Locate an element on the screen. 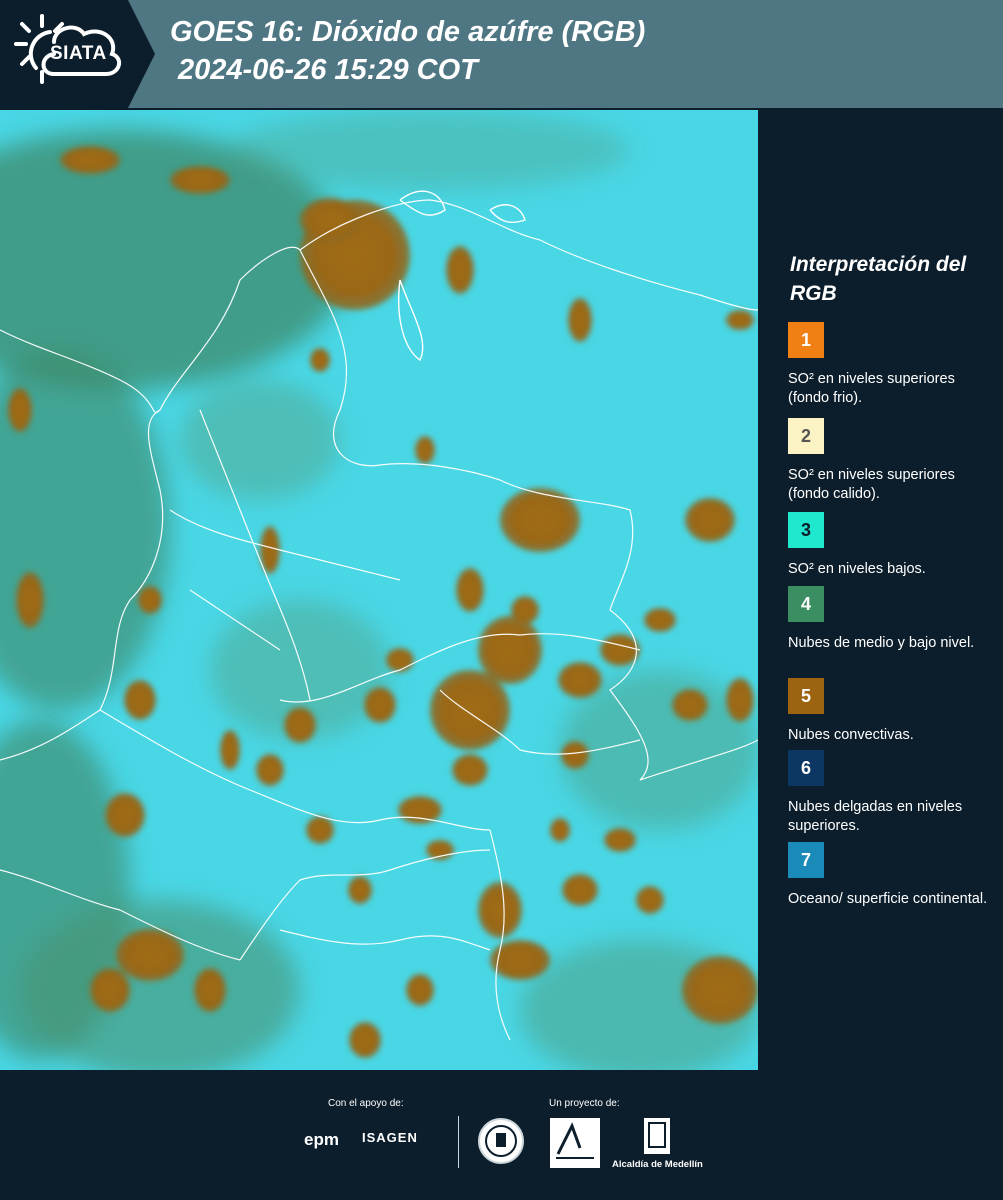 The width and height of the screenshot is (1003, 1200). area-metropolitana-logo is located at coordinates (575, 1143).